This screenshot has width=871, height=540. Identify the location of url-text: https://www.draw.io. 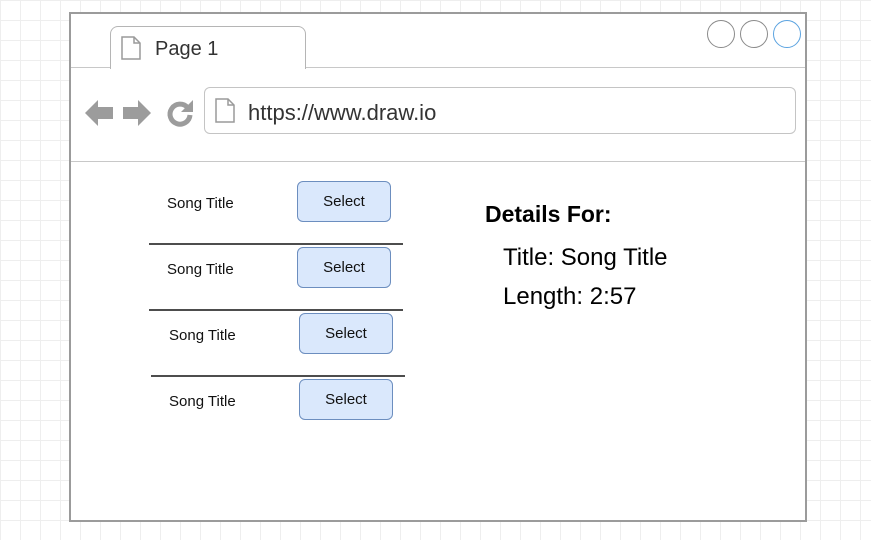
(342, 112).